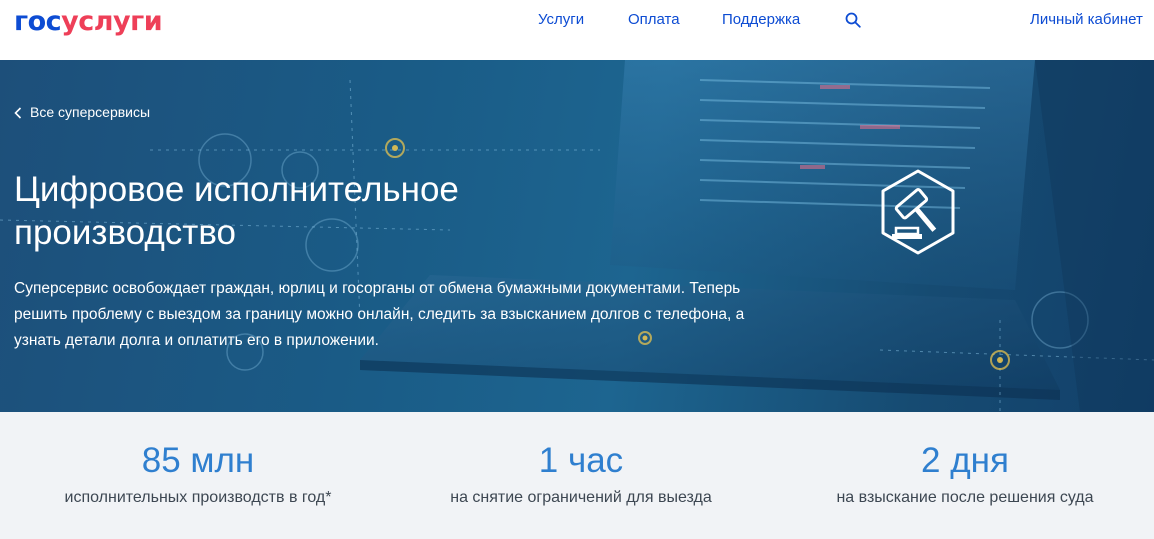 The width and height of the screenshot is (1154, 539). I want to click on stat-label: на взыскание после решения суда, so click(965, 497).